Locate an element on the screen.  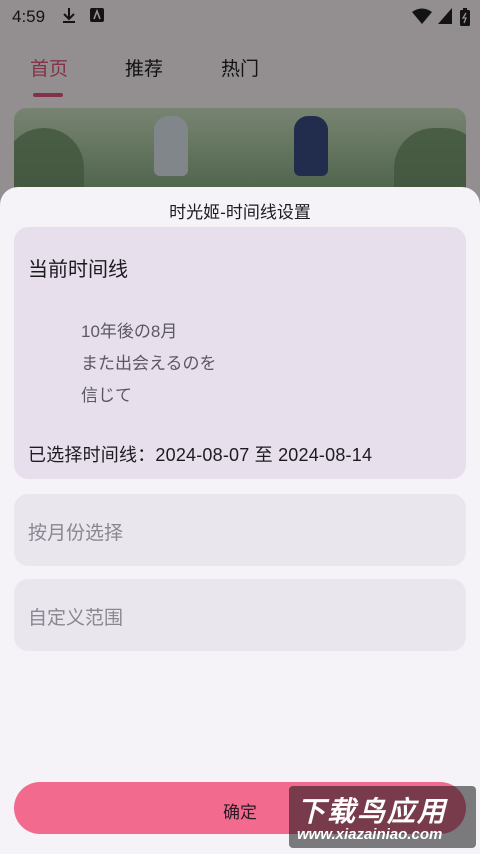
select-by-month-option: 按月份选择 is located at coordinates (240, 530).